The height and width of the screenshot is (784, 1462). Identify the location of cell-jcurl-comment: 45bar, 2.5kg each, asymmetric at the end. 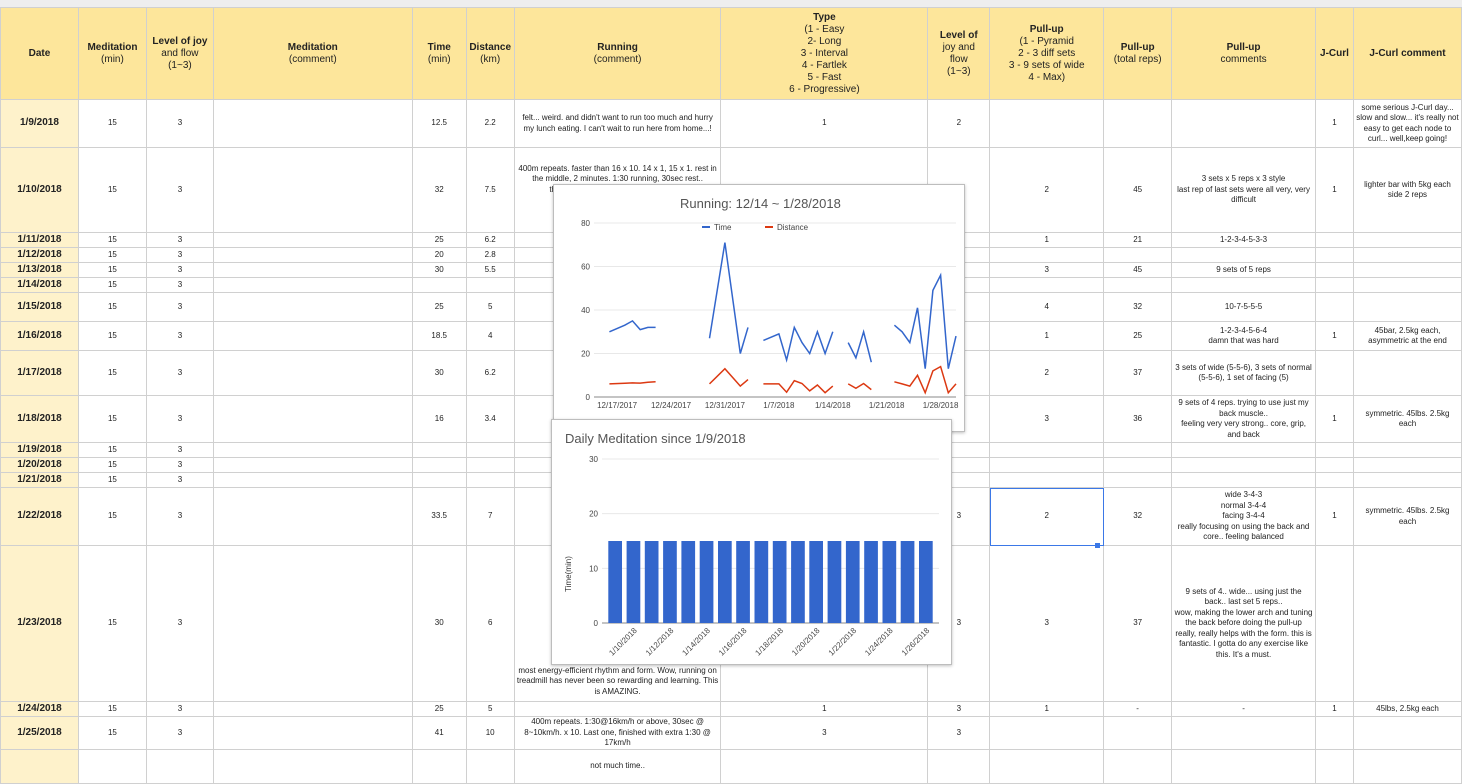
(1407, 336).